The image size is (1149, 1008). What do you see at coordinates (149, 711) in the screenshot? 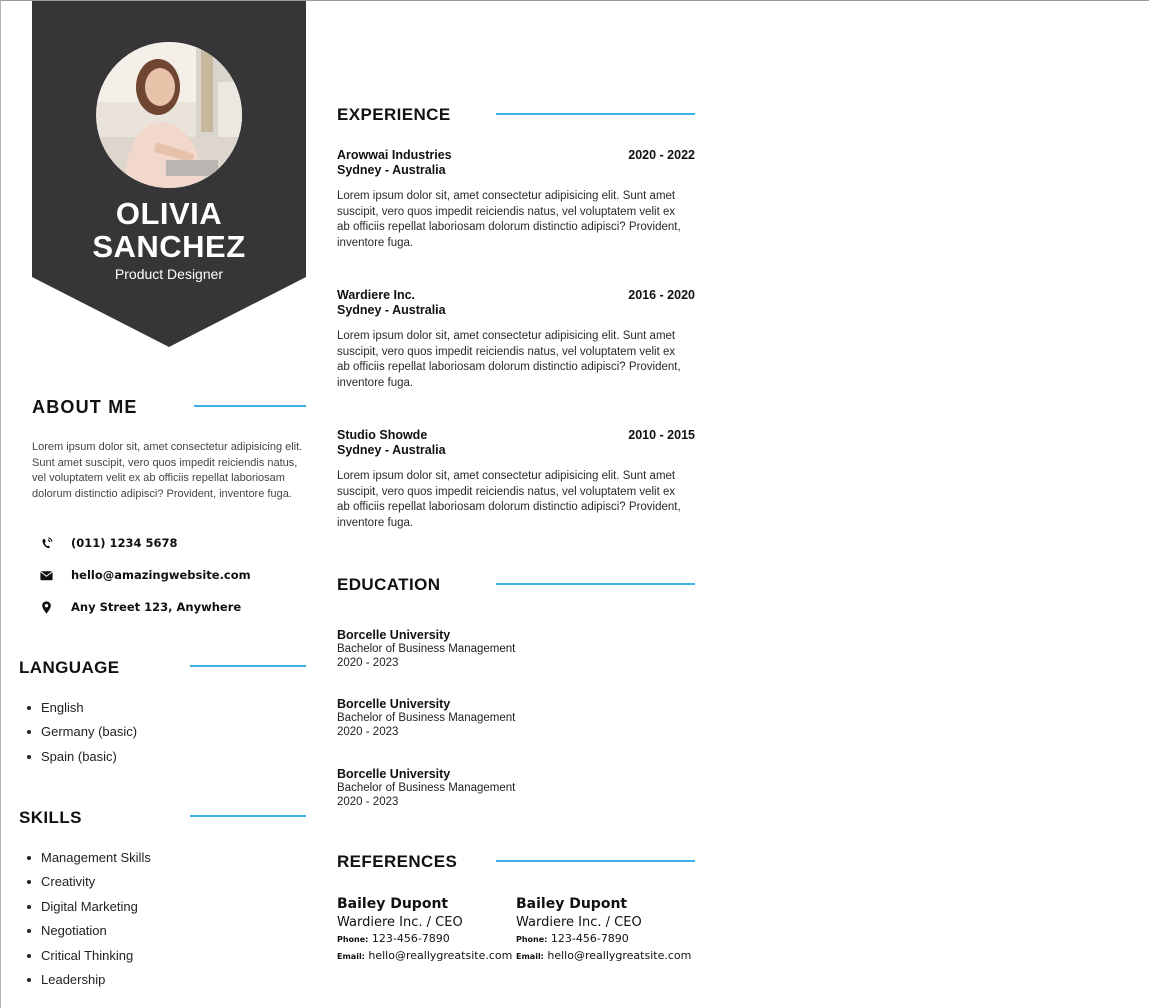
I see `language-item: English` at bounding box center [149, 711].